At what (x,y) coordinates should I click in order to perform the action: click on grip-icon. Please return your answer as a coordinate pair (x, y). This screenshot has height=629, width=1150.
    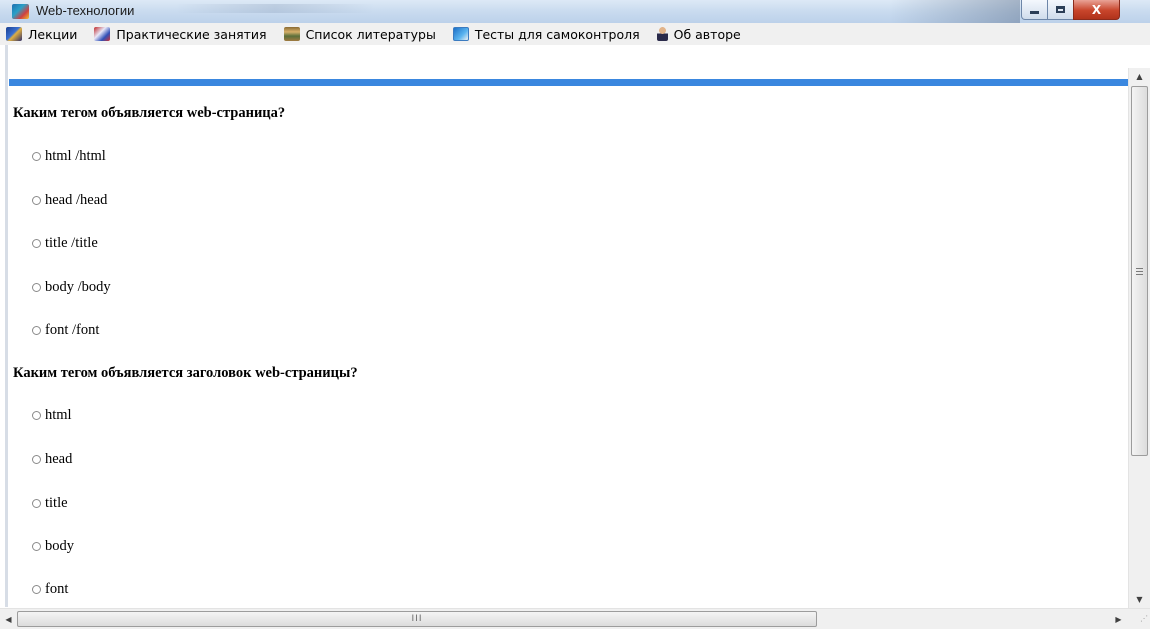
    Looking at the image, I should click on (1139, 271).